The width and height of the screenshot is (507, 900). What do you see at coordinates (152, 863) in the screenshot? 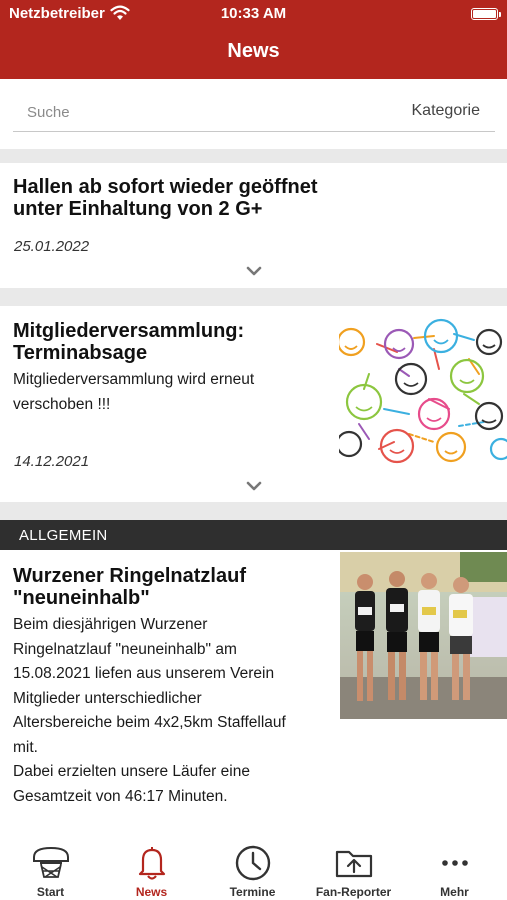
I see `bell-icon` at bounding box center [152, 863].